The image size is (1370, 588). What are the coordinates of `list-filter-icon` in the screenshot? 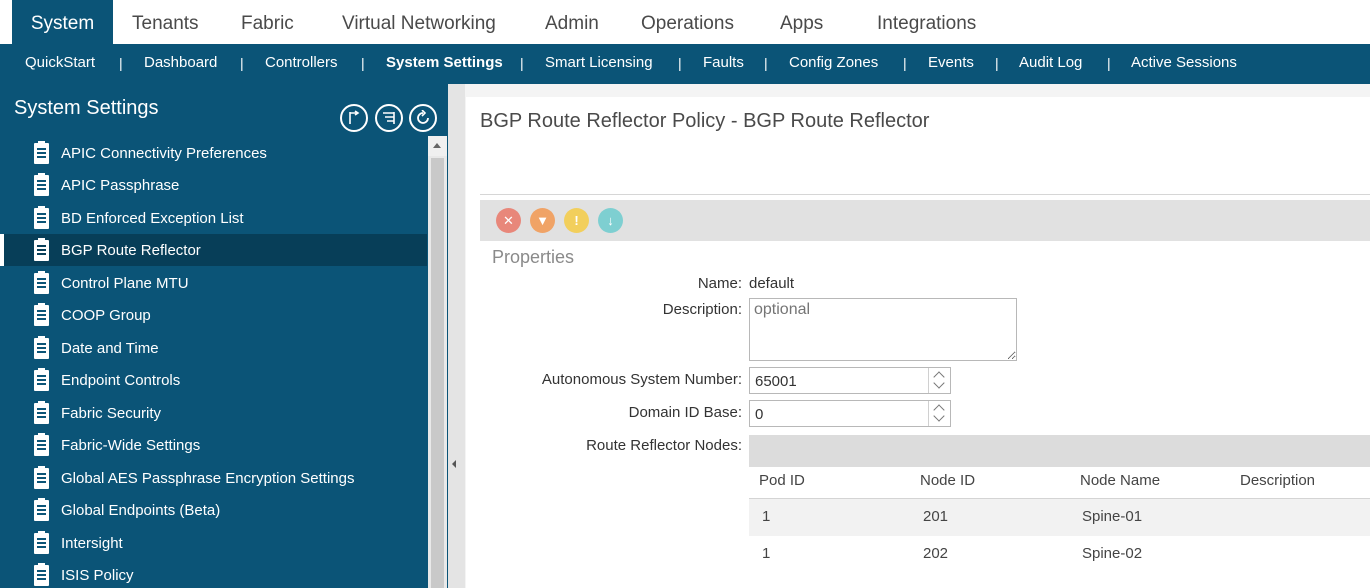 It's located at (389, 118).